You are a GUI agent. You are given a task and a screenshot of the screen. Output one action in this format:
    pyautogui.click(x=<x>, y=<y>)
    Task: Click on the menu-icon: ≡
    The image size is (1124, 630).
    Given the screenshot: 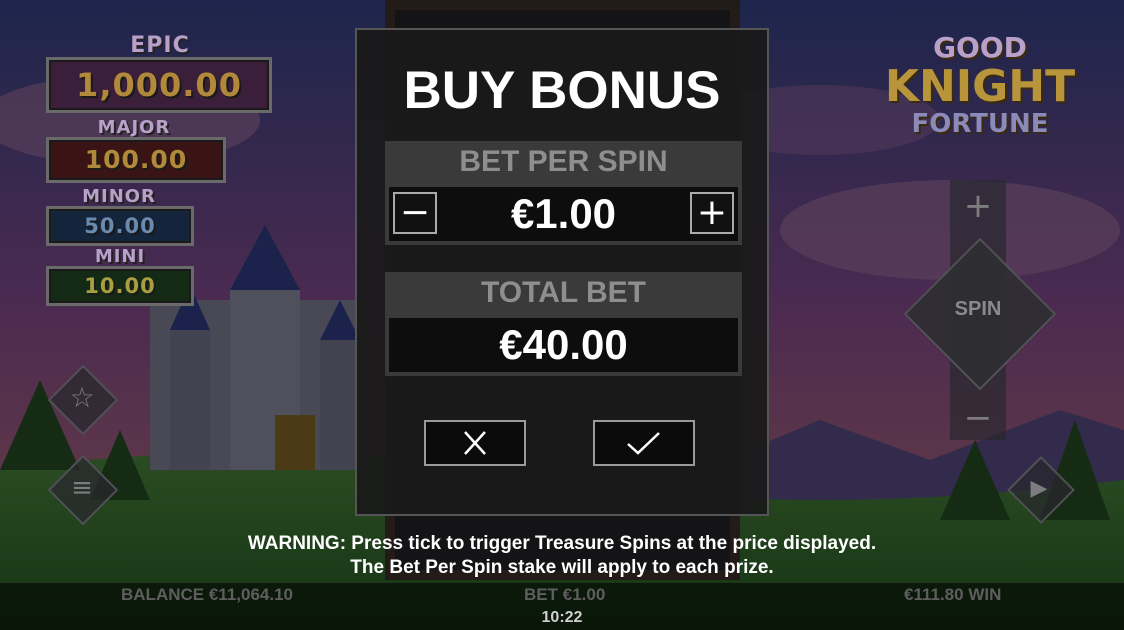 What is the action you would take?
    pyautogui.click(x=82, y=488)
    